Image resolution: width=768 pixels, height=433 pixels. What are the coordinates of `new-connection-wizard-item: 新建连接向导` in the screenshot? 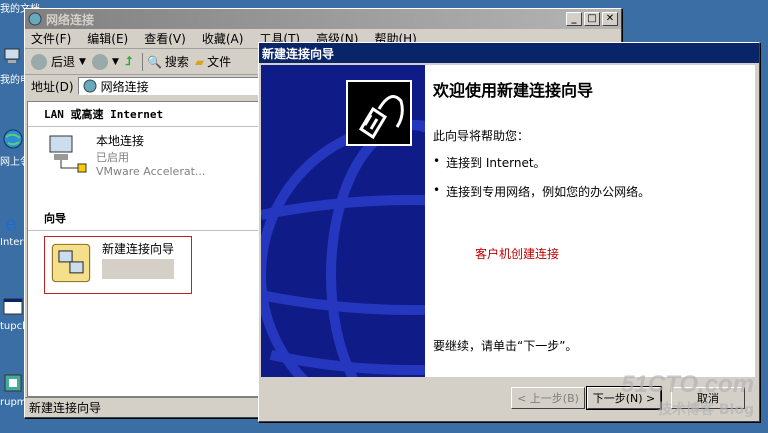 It's located at (118, 265).